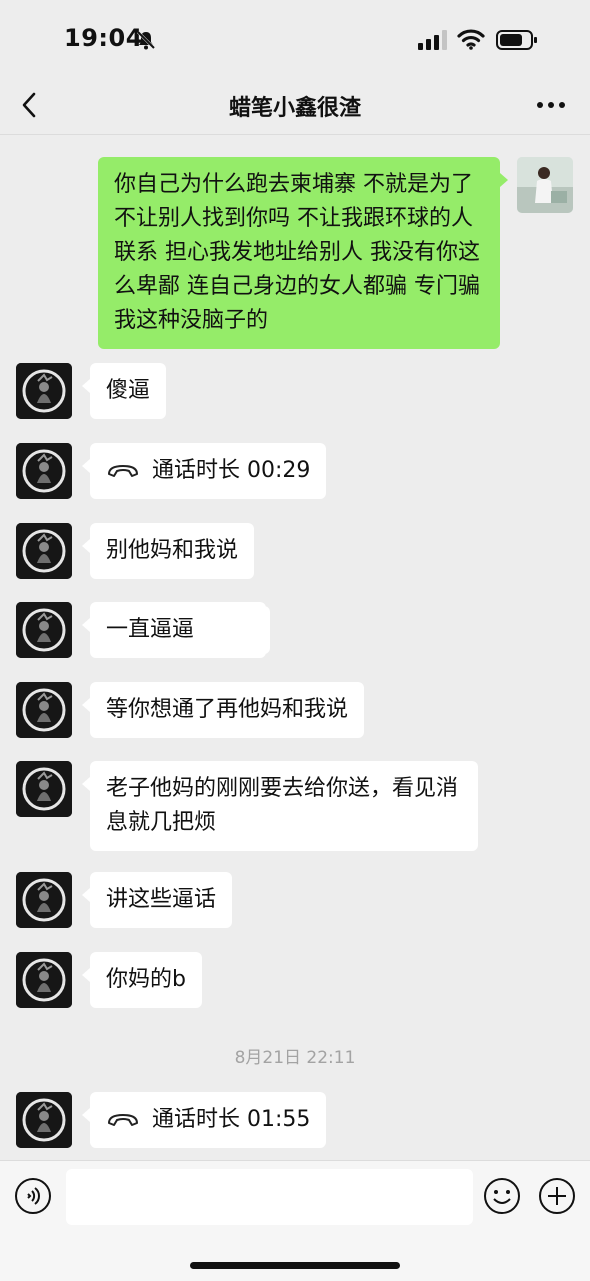  Describe the element at coordinates (128, 390) in the screenshot. I see `message-text: 傻逼` at that location.